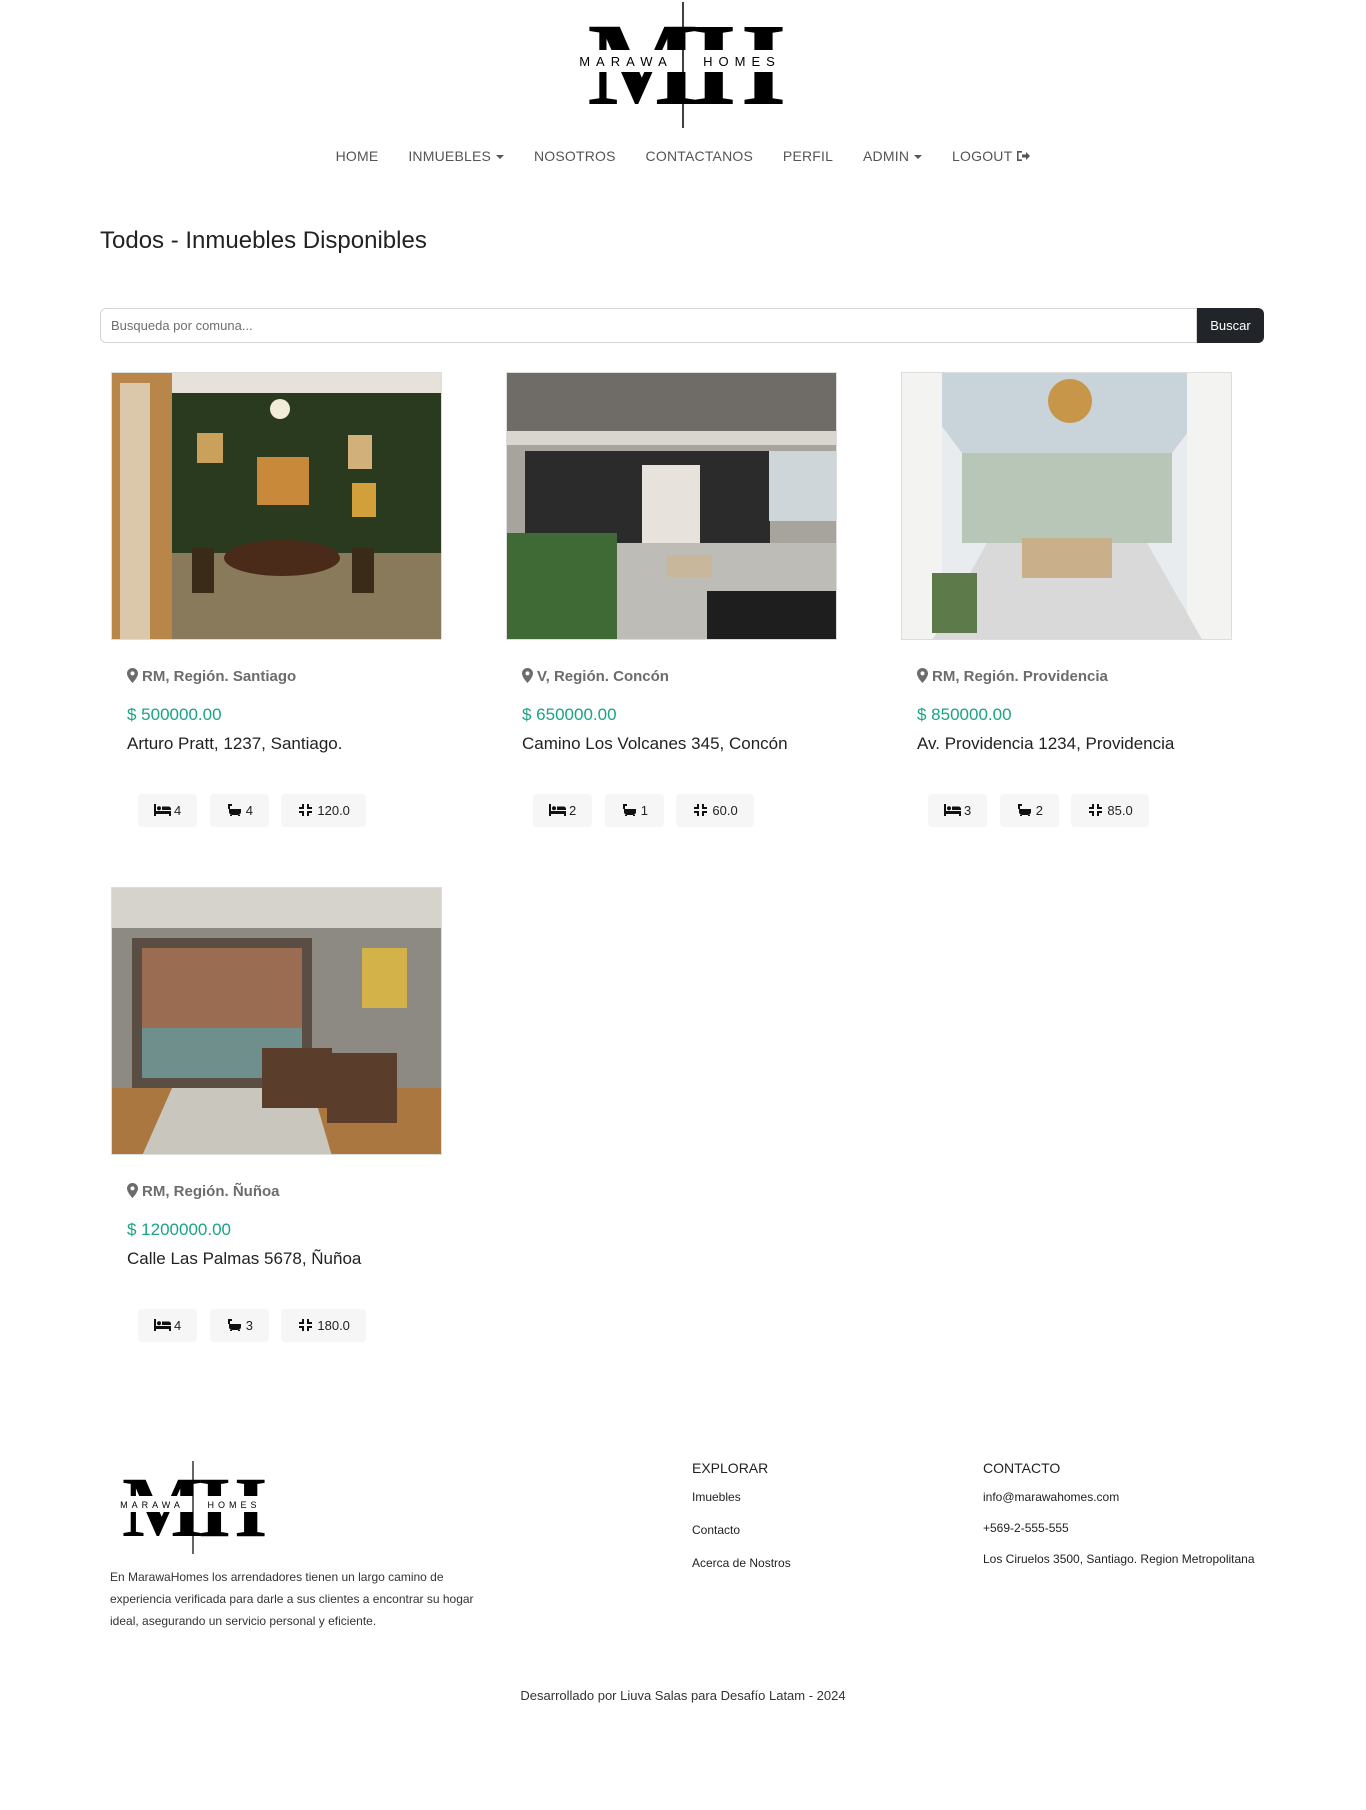 The width and height of the screenshot is (1366, 1810). I want to click on rooms-pill: 3, so click(958, 810).